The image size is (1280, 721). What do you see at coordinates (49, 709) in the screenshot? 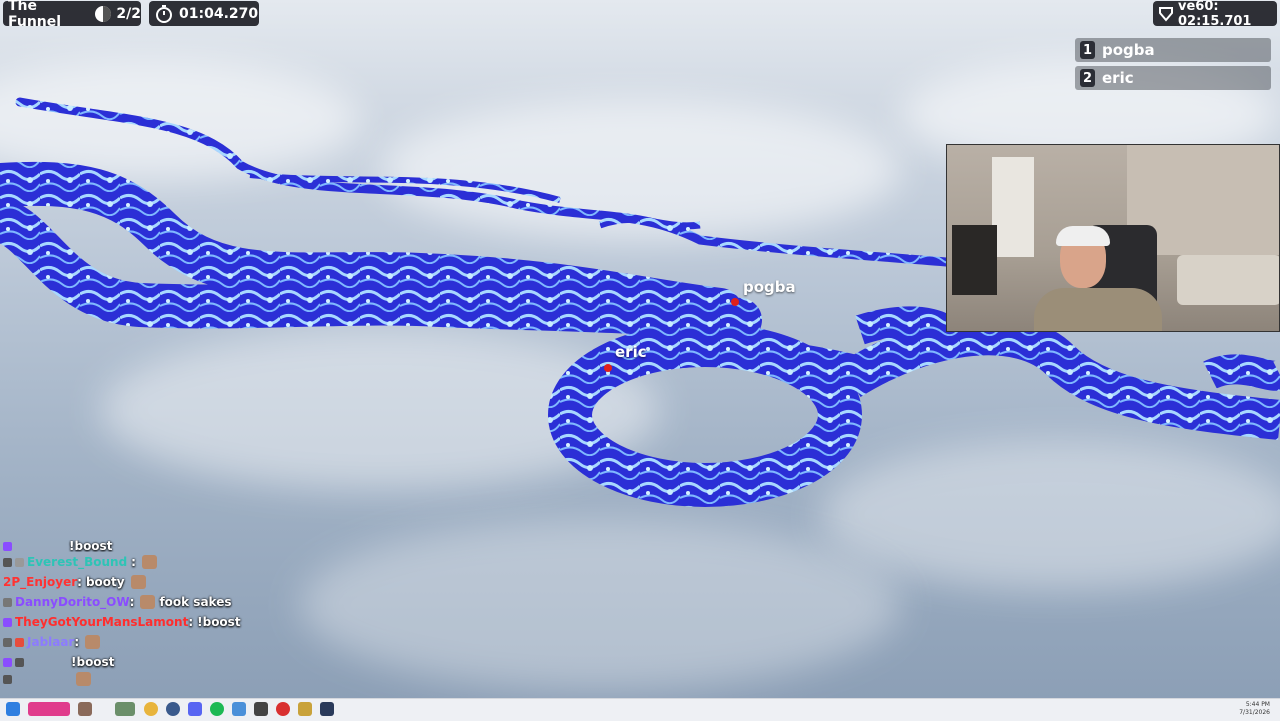
I see `twitch-app-icon` at bounding box center [49, 709].